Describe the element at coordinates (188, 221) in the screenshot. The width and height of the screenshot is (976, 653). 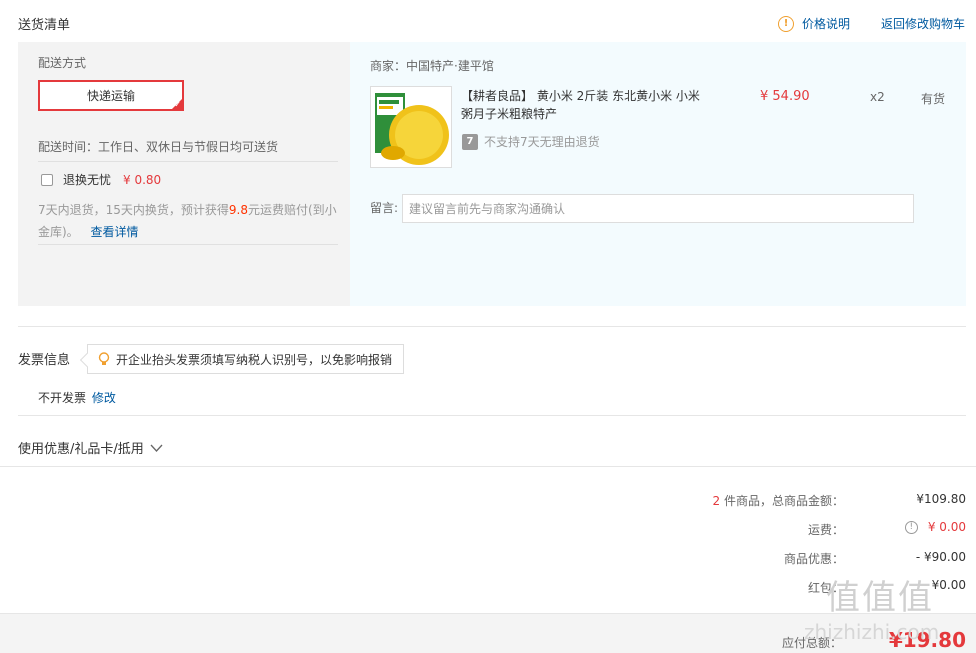
I see `insurance-policy: 7天内退货，15天内换货，预计获得9.8元运费赔付(到小 金库)。 查看详情` at that location.